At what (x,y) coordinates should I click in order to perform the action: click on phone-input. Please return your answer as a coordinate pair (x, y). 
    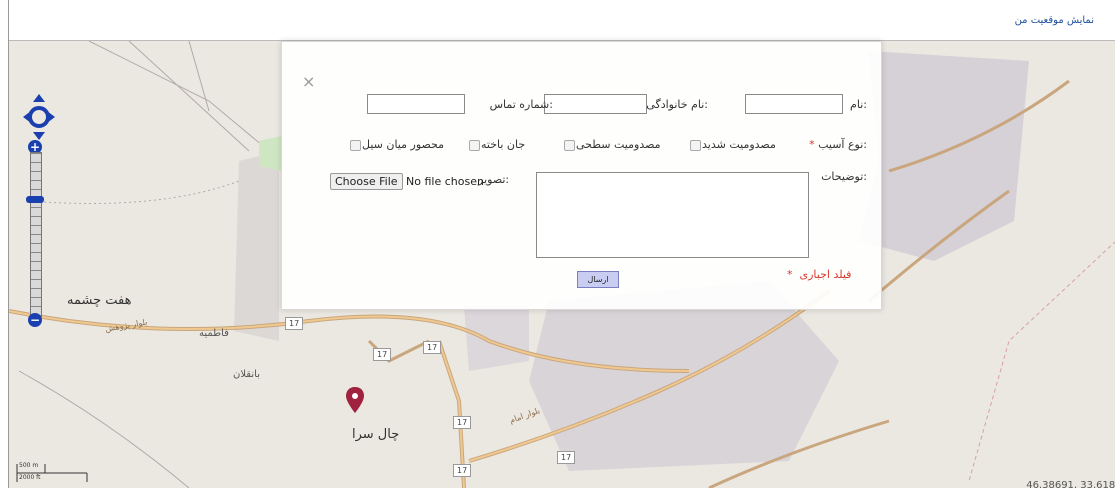
    Looking at the image, I should click on (416, 104).